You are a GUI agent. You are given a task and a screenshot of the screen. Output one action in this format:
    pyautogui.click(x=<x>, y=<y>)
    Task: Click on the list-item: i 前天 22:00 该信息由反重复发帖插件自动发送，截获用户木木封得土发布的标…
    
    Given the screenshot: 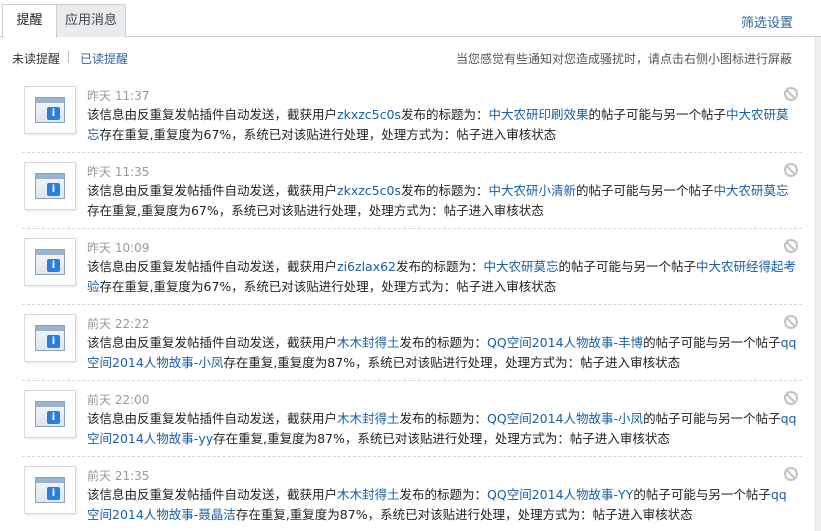 What is the action you would take?
    pyautogui.click(x=410, y=419)
    